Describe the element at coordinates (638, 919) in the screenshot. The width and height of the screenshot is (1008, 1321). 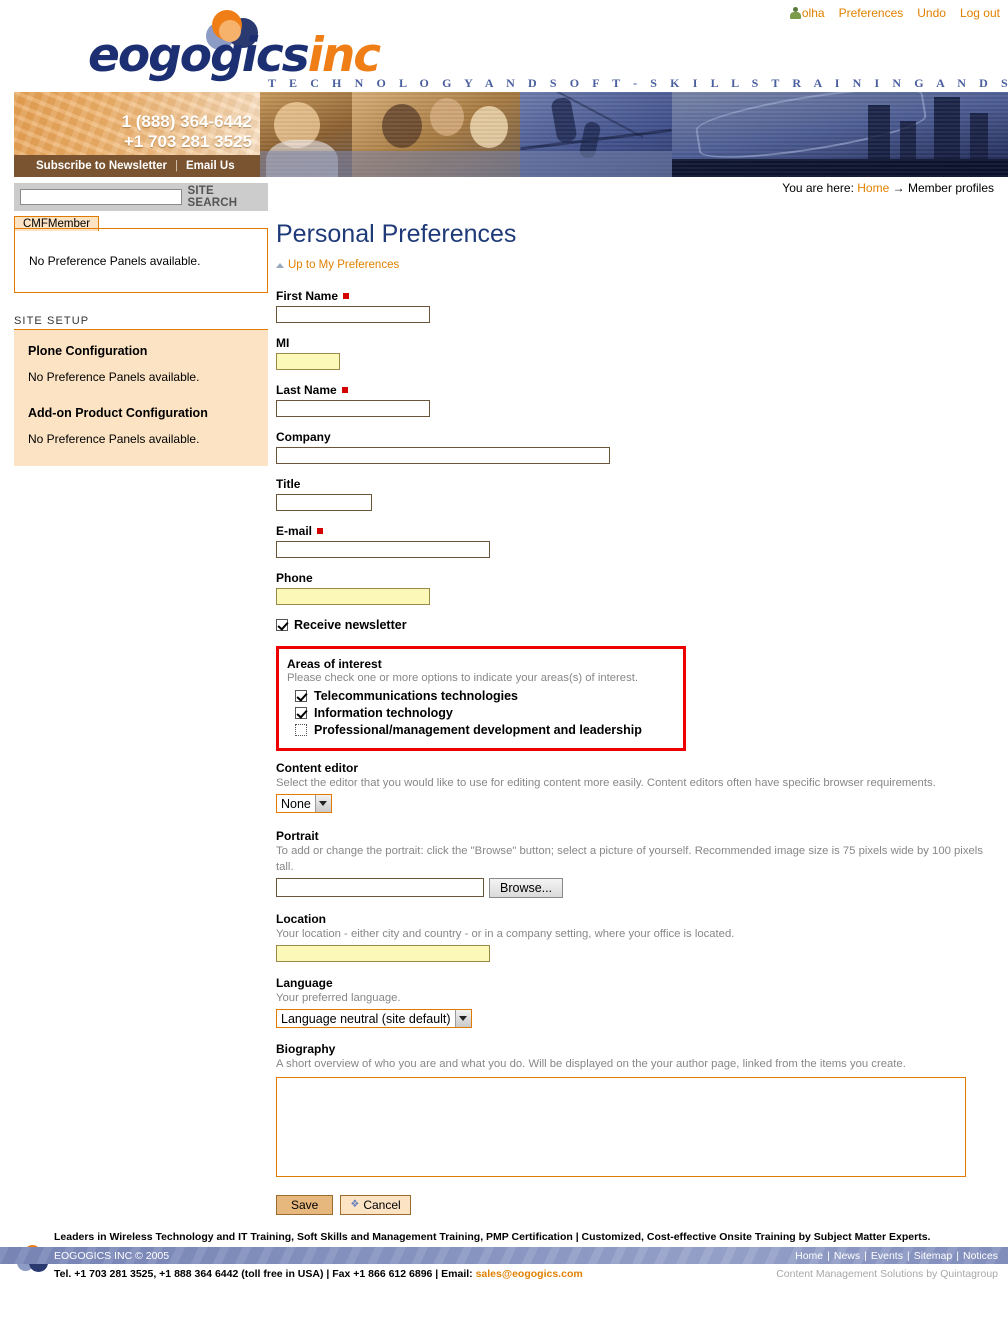
I see `location-label: Location` at that location.